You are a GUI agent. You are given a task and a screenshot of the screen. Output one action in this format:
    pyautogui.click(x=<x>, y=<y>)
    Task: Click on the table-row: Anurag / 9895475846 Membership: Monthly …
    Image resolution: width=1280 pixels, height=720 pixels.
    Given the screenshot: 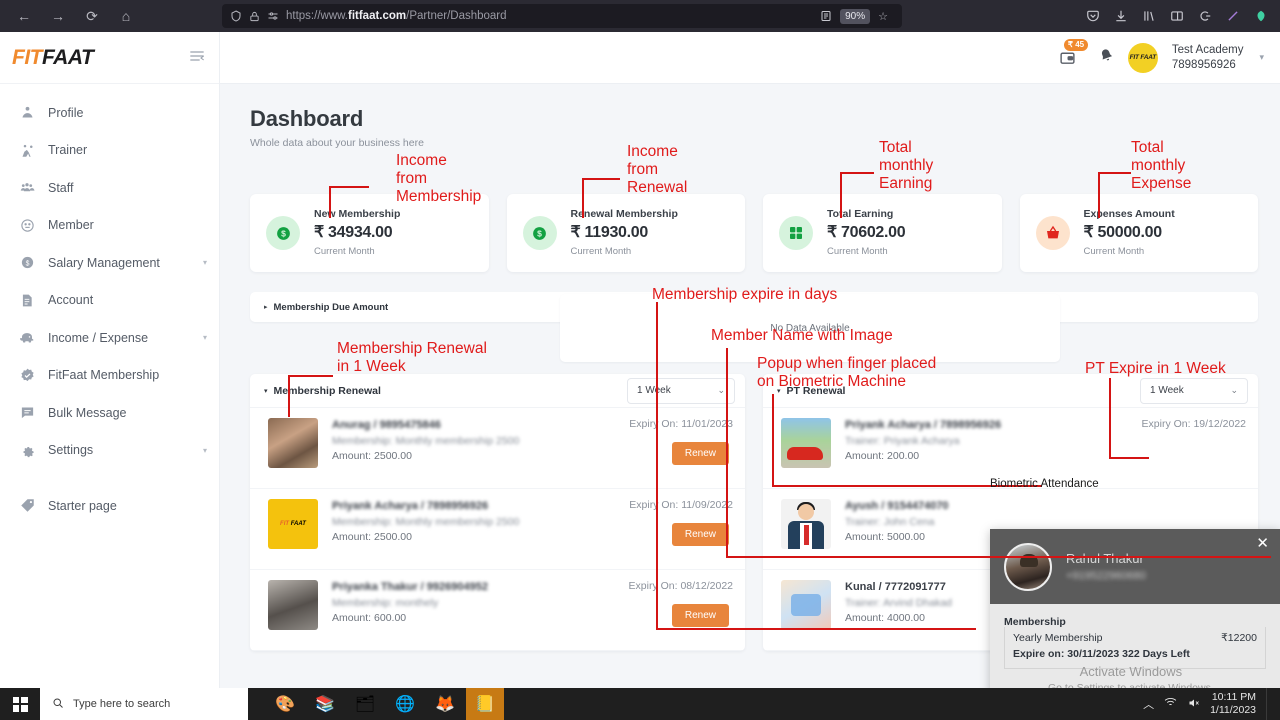 What is the action you would take?
    pyautogui.click(x=497, y=448)
    